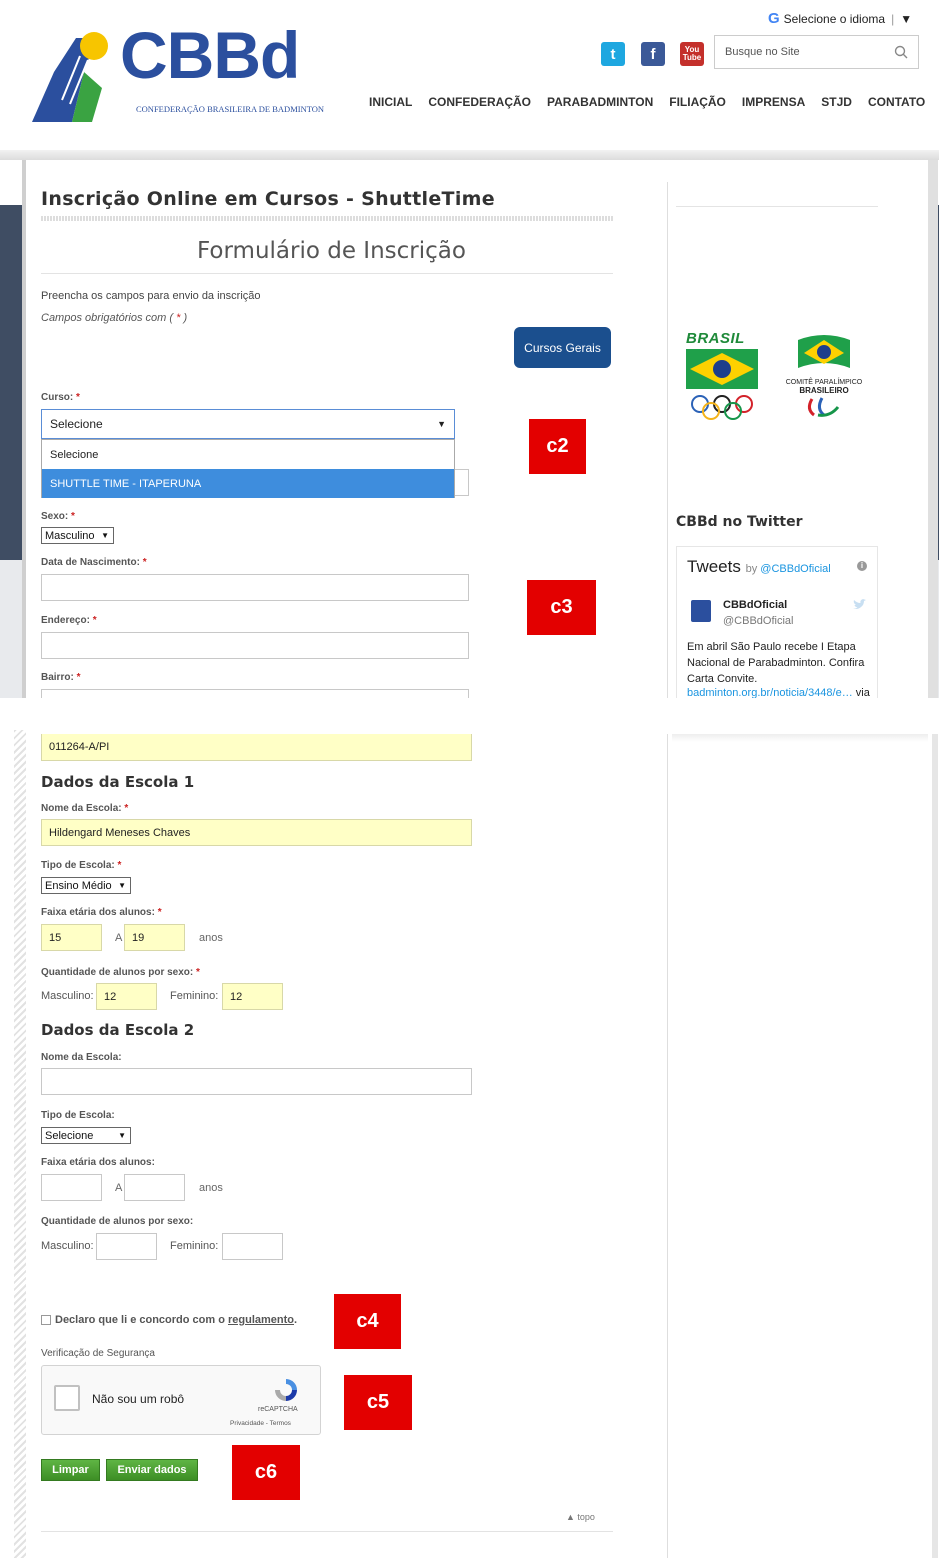 The image size is (939, 1558). What do you see at coordinates (795, 569) in the screenshot?
I see `tweets-handle-link: @CBBdOficial` at bounding box center [795, 569].